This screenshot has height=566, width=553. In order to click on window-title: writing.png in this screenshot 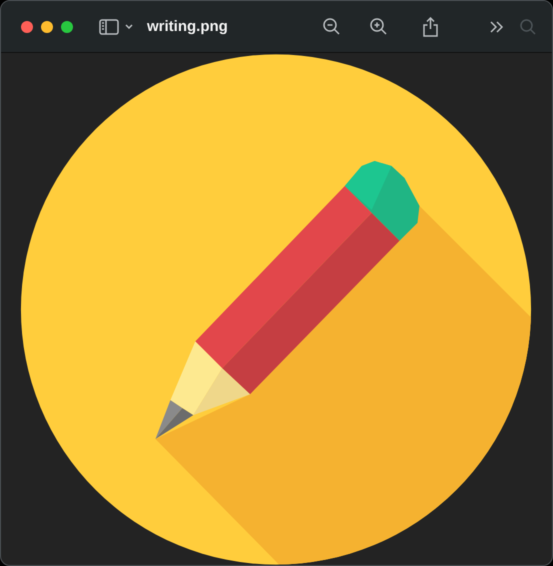, I will do `click(187, 26)`.